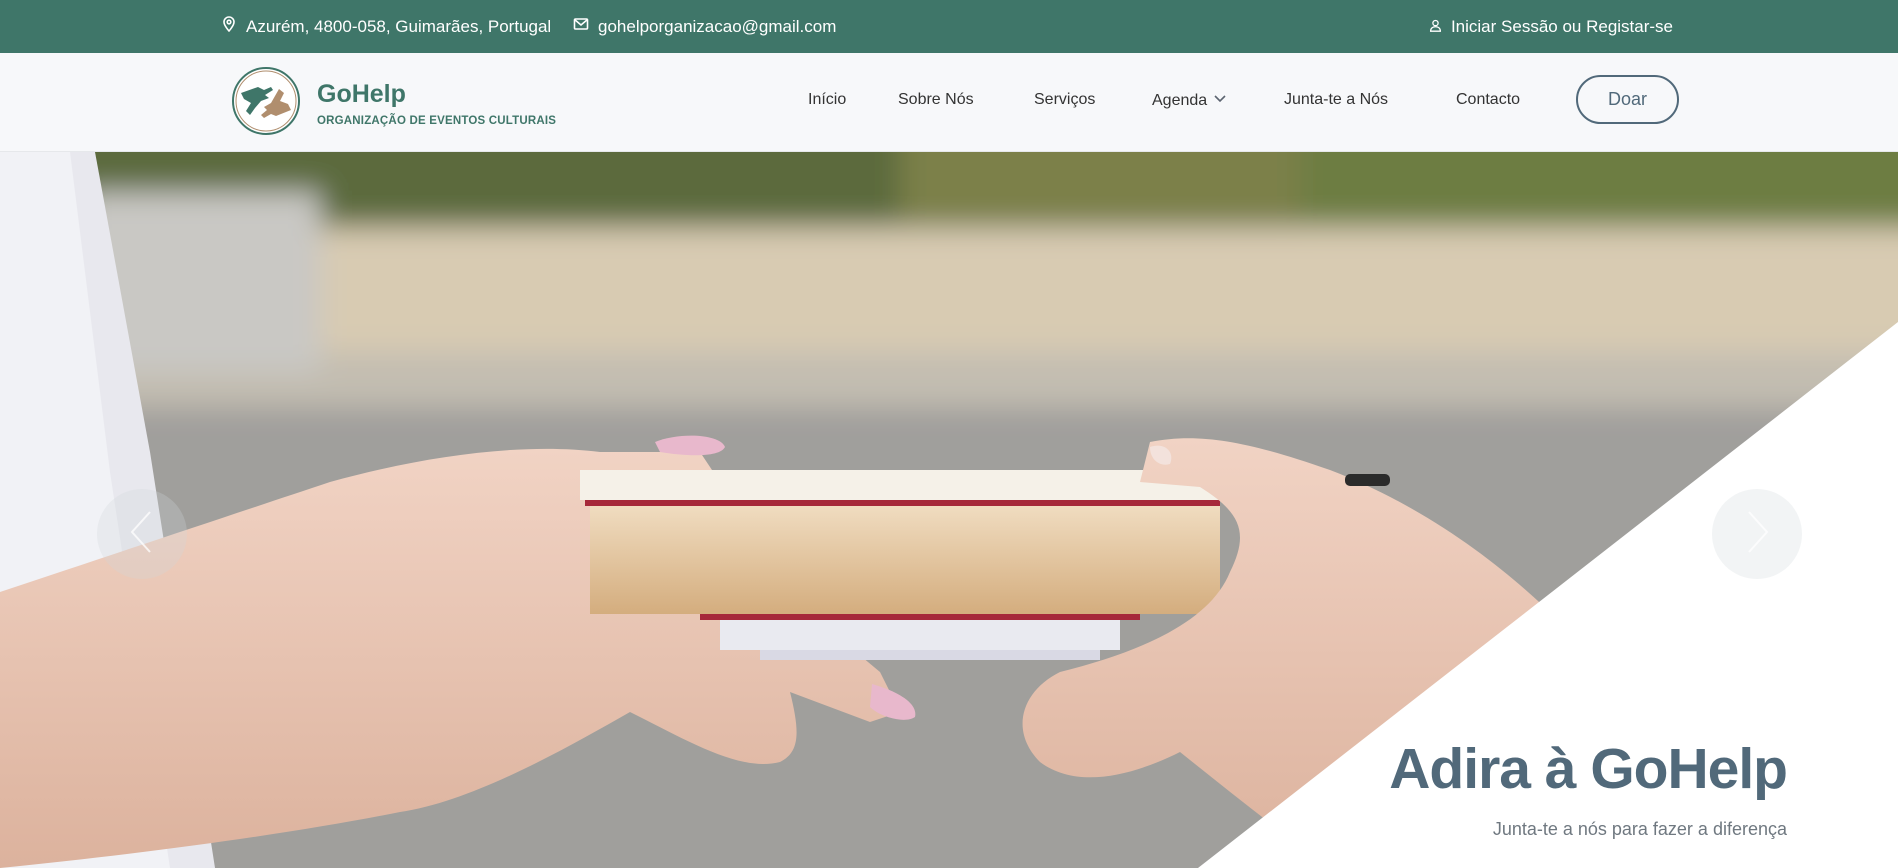  What do you see at coordinates (266, 101) in the screenshot?
I see `logo-icon` at bounding box center [266, 101].